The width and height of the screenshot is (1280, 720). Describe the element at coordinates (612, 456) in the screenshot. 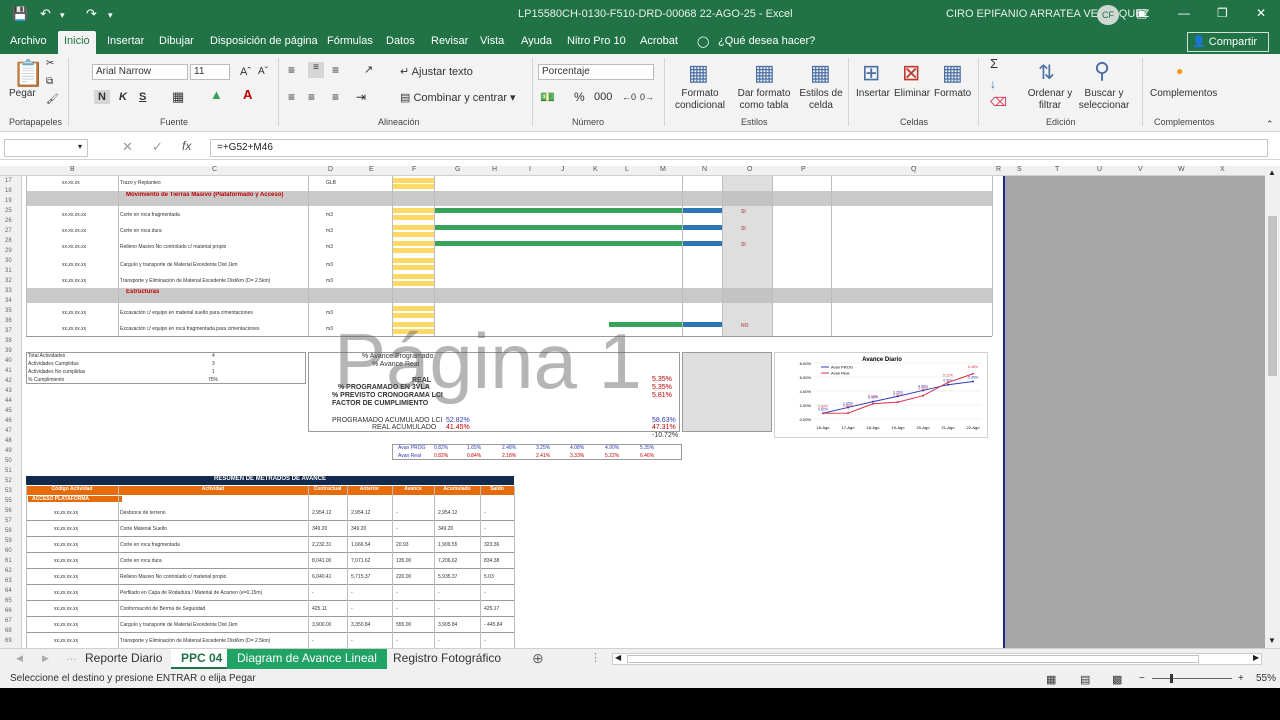

I see `small-real-value: 5.22%` at that location.